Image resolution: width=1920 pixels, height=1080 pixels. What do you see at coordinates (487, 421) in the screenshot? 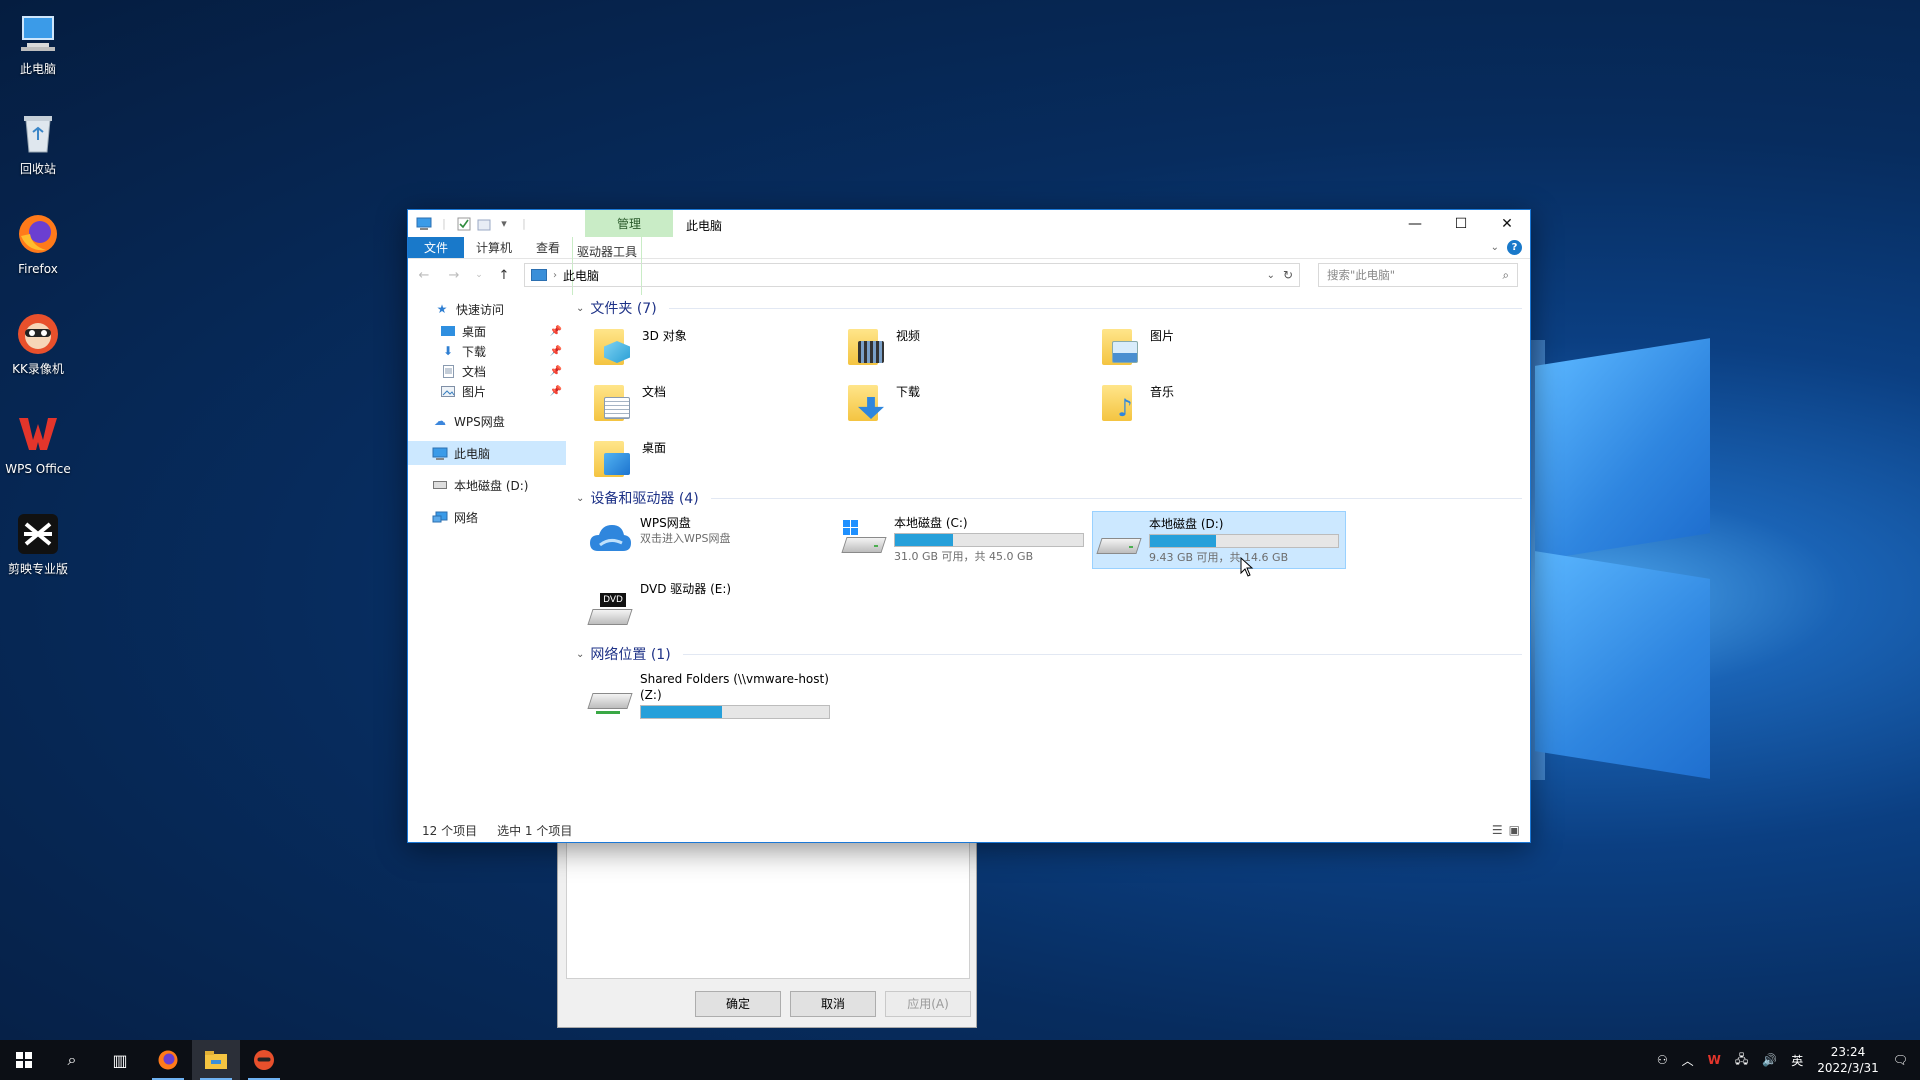
I see `nav-wps-cloud: ☁ WPS网盘` at bounding box center [487, 421].